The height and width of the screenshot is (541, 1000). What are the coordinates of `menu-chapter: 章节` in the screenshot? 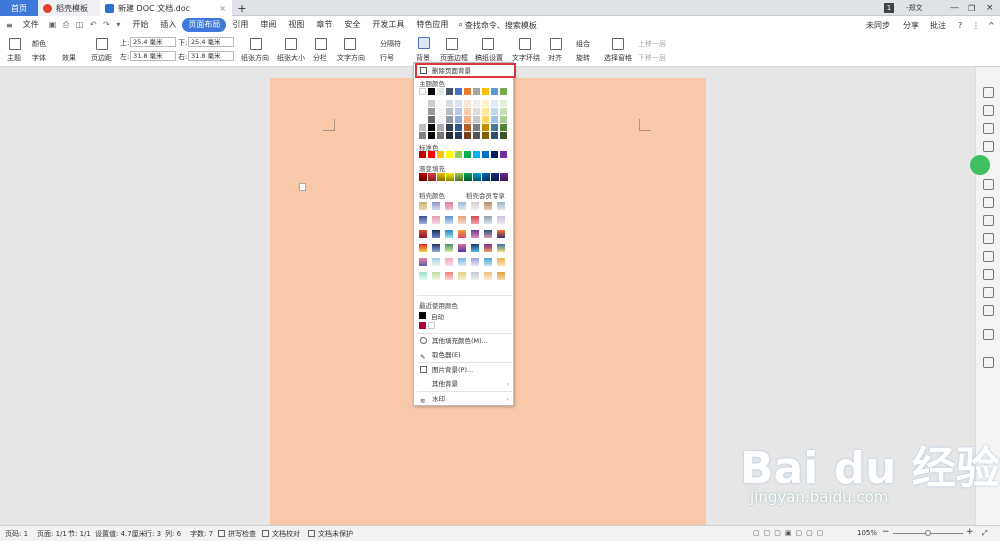 It's located at (324, 25).